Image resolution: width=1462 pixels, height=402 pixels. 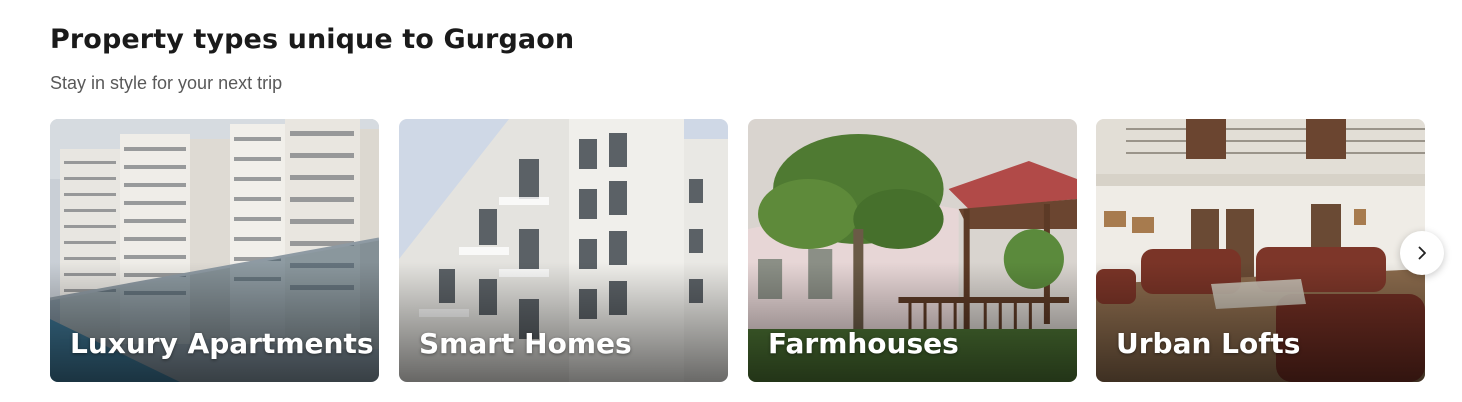 What do you see at coordinates (166, 83) in the screenshot?
I see `section-subtitle: Stay in style for your next trip` at bounding box center [166, 83].